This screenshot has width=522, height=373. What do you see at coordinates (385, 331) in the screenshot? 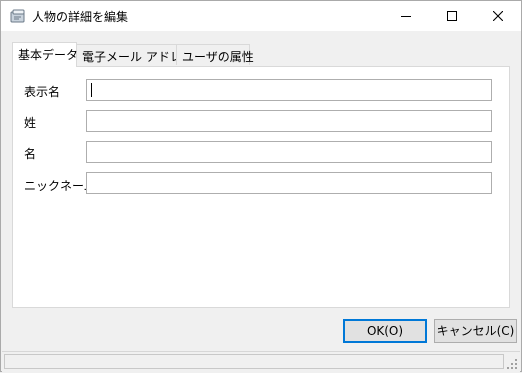
I see `ok-button: OK(O)` at bounding box center [385, 331].